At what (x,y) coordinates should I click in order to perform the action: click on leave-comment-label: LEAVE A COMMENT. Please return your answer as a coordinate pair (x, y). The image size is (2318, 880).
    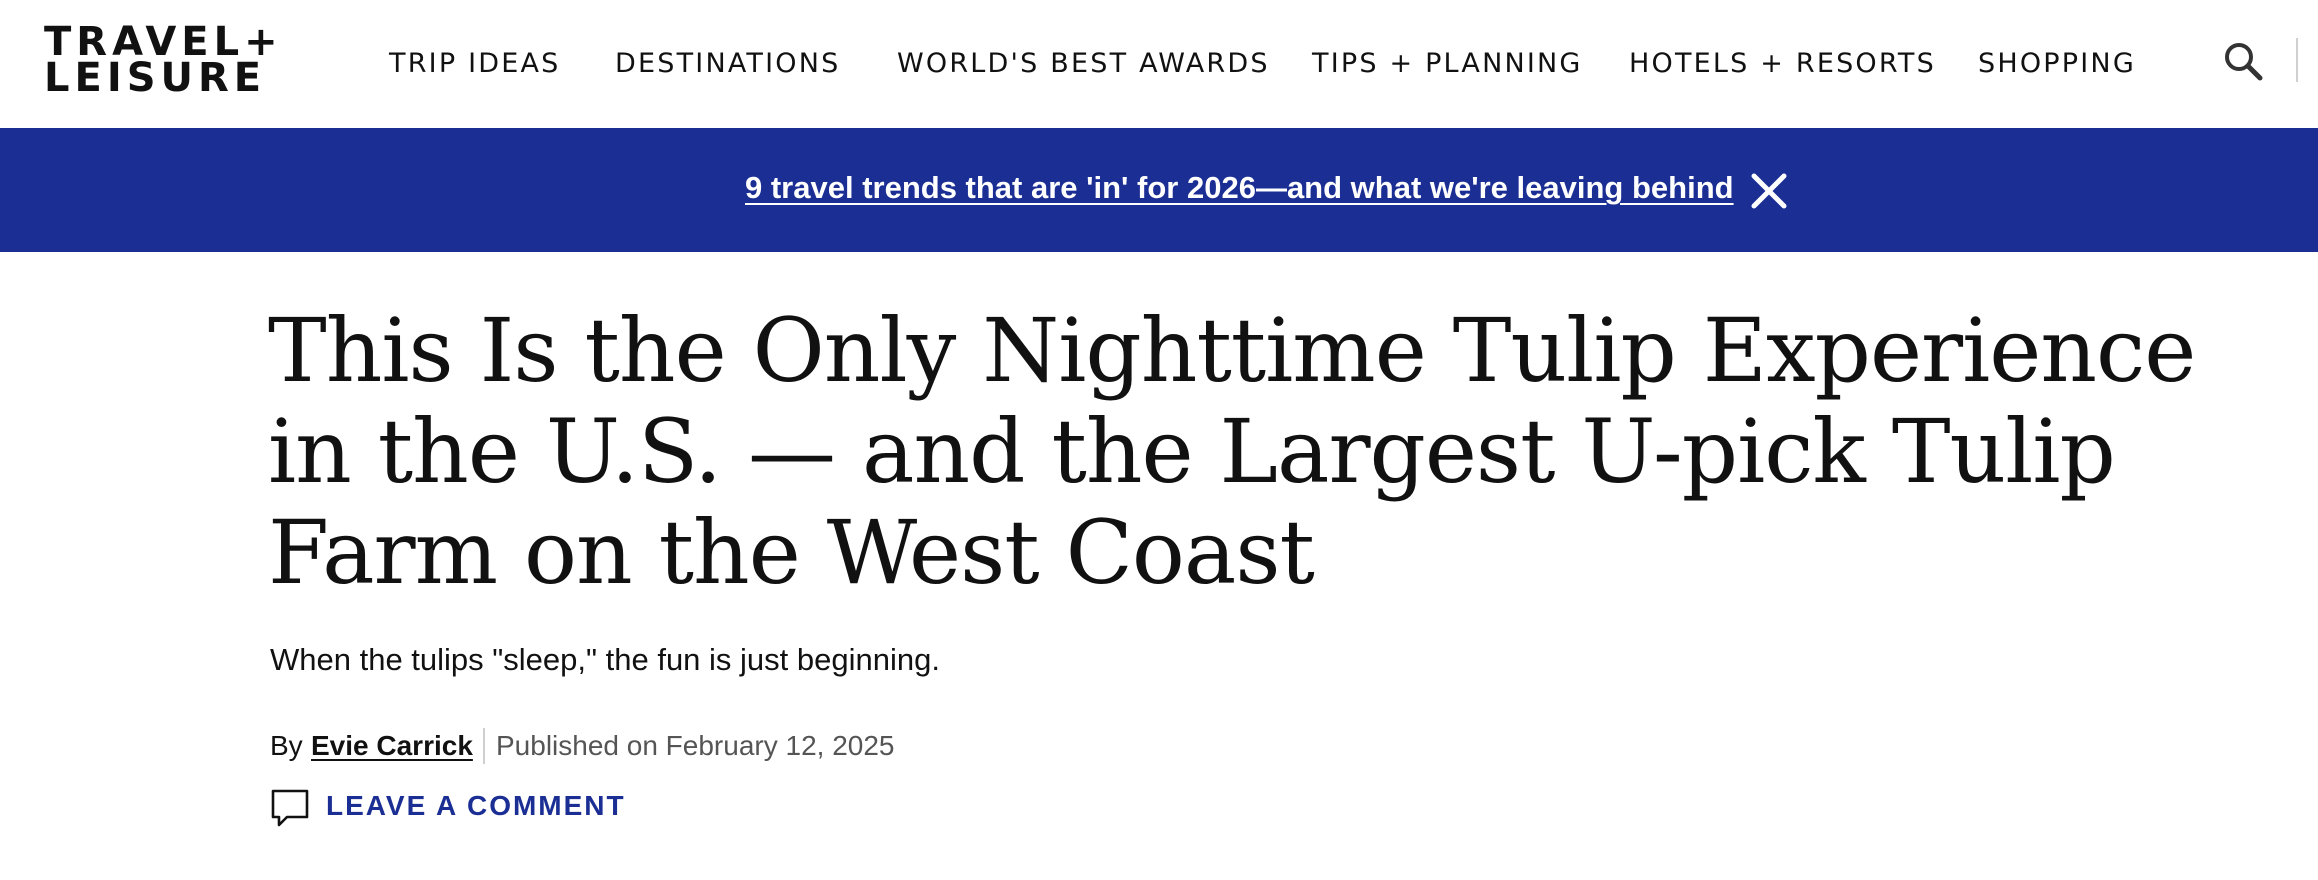
    Looking at the image, I should click on (476, 805).